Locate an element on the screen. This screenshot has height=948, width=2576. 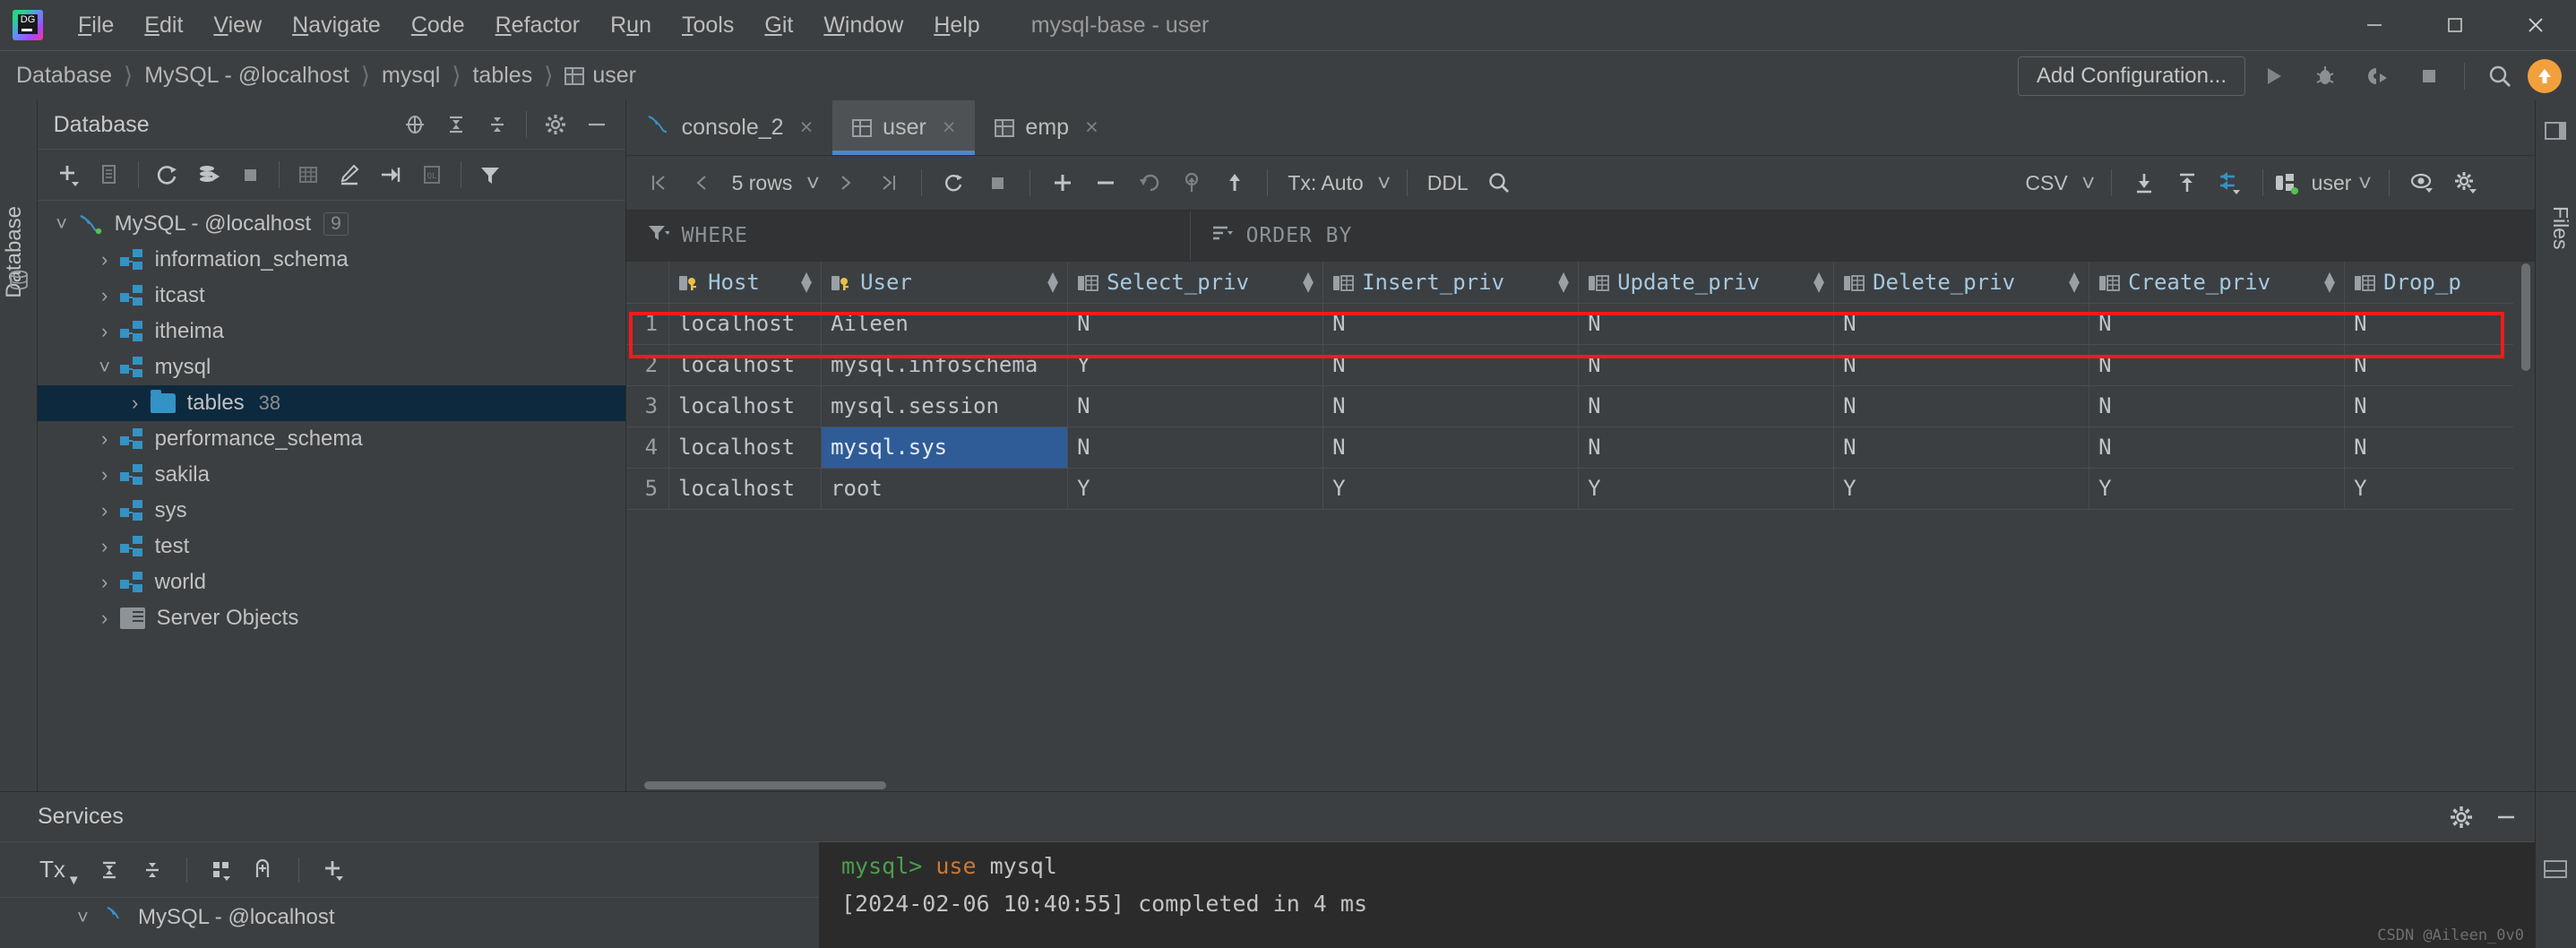
data-extractor-icon is located at coordinates (2230, 182).